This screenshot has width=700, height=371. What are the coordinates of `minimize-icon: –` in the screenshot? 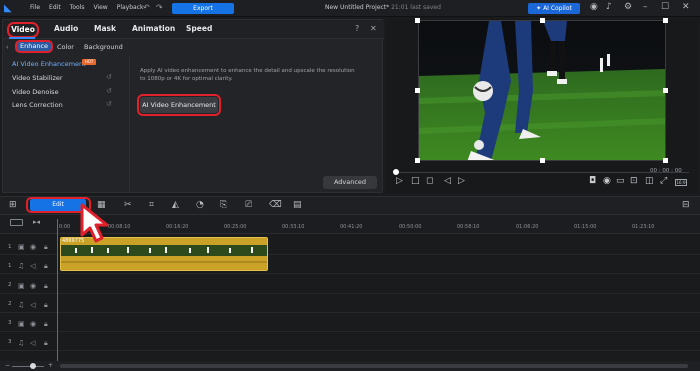 It's located at (645, 7).